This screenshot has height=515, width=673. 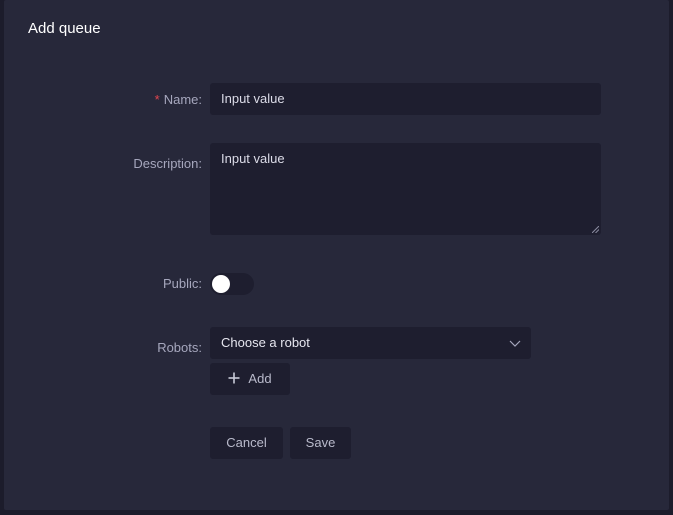 What do you see at coordinates (221, 284) in the screenshot?
I see `toggle-knob` at bounding box center [221, 284].